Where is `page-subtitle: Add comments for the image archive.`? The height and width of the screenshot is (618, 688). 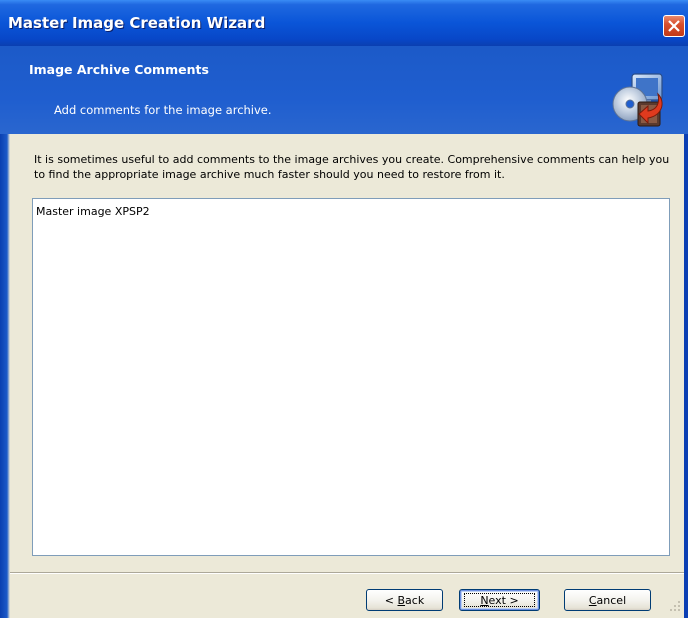
page-subtitle: Add comments for the image archive. is located at coordinates (163, 110).